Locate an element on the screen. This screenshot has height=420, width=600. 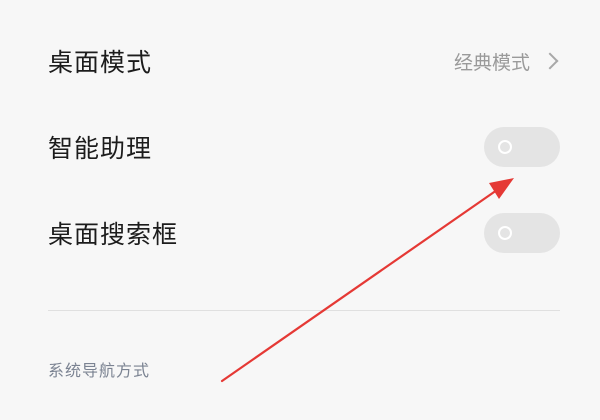
smart-assistant-row: 智能助理 is located at coordinates (304, 147).